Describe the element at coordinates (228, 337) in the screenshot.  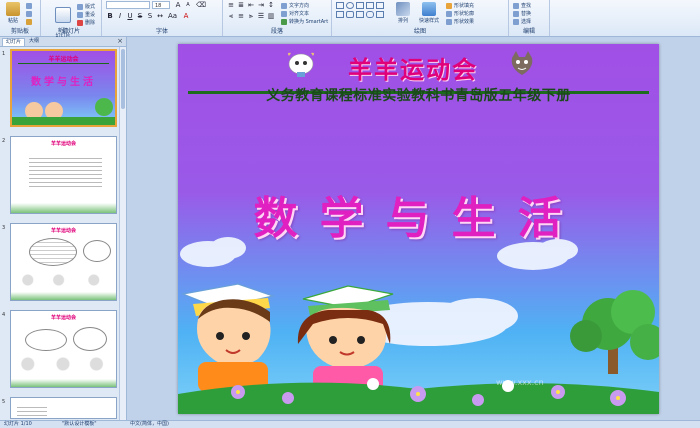
I see `boy-character` at that location.